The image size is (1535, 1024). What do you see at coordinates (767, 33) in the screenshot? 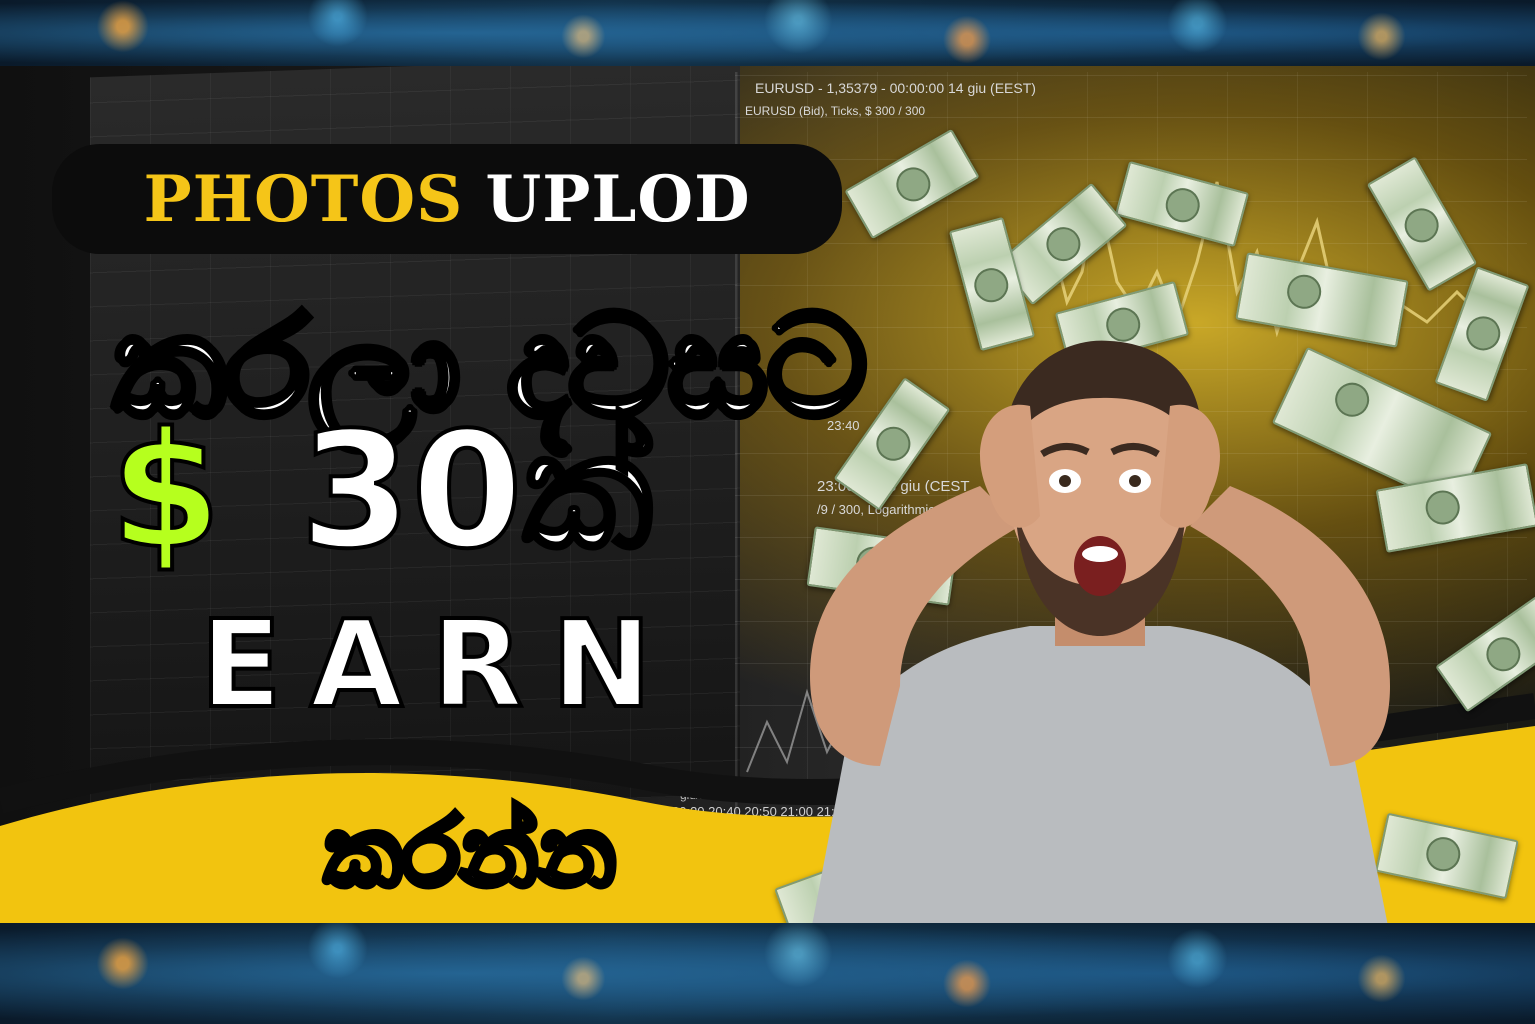
I see `bokeh-top-band` at bounding box center [767, 33].